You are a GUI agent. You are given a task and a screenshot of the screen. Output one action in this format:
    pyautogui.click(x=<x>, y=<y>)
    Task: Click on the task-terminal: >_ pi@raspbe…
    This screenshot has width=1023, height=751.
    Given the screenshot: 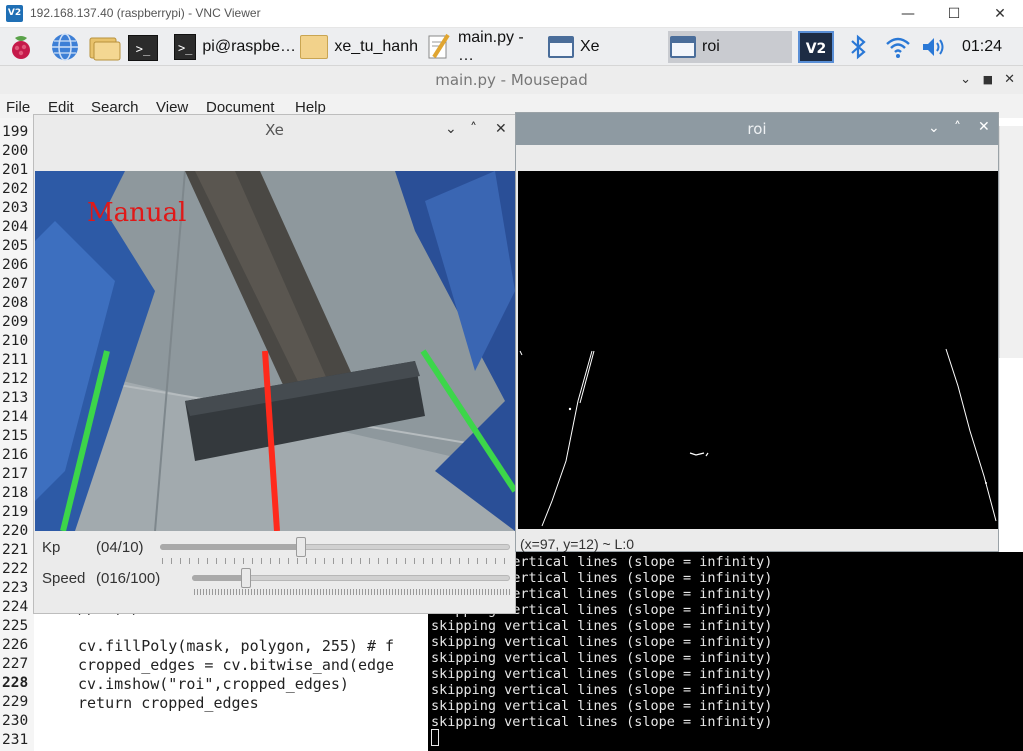 What is the action you would take?
    pyautogui.click(x=234, y=47)
    